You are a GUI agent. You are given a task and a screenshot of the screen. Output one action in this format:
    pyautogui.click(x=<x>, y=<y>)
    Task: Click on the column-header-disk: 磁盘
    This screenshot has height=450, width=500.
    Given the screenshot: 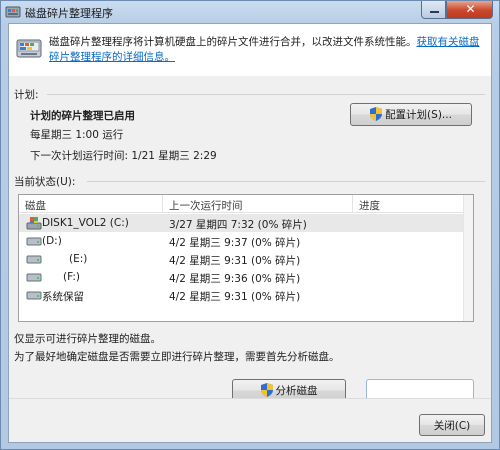 What is the action you would take?
    pyautogui.click(x=35, y=205)
    